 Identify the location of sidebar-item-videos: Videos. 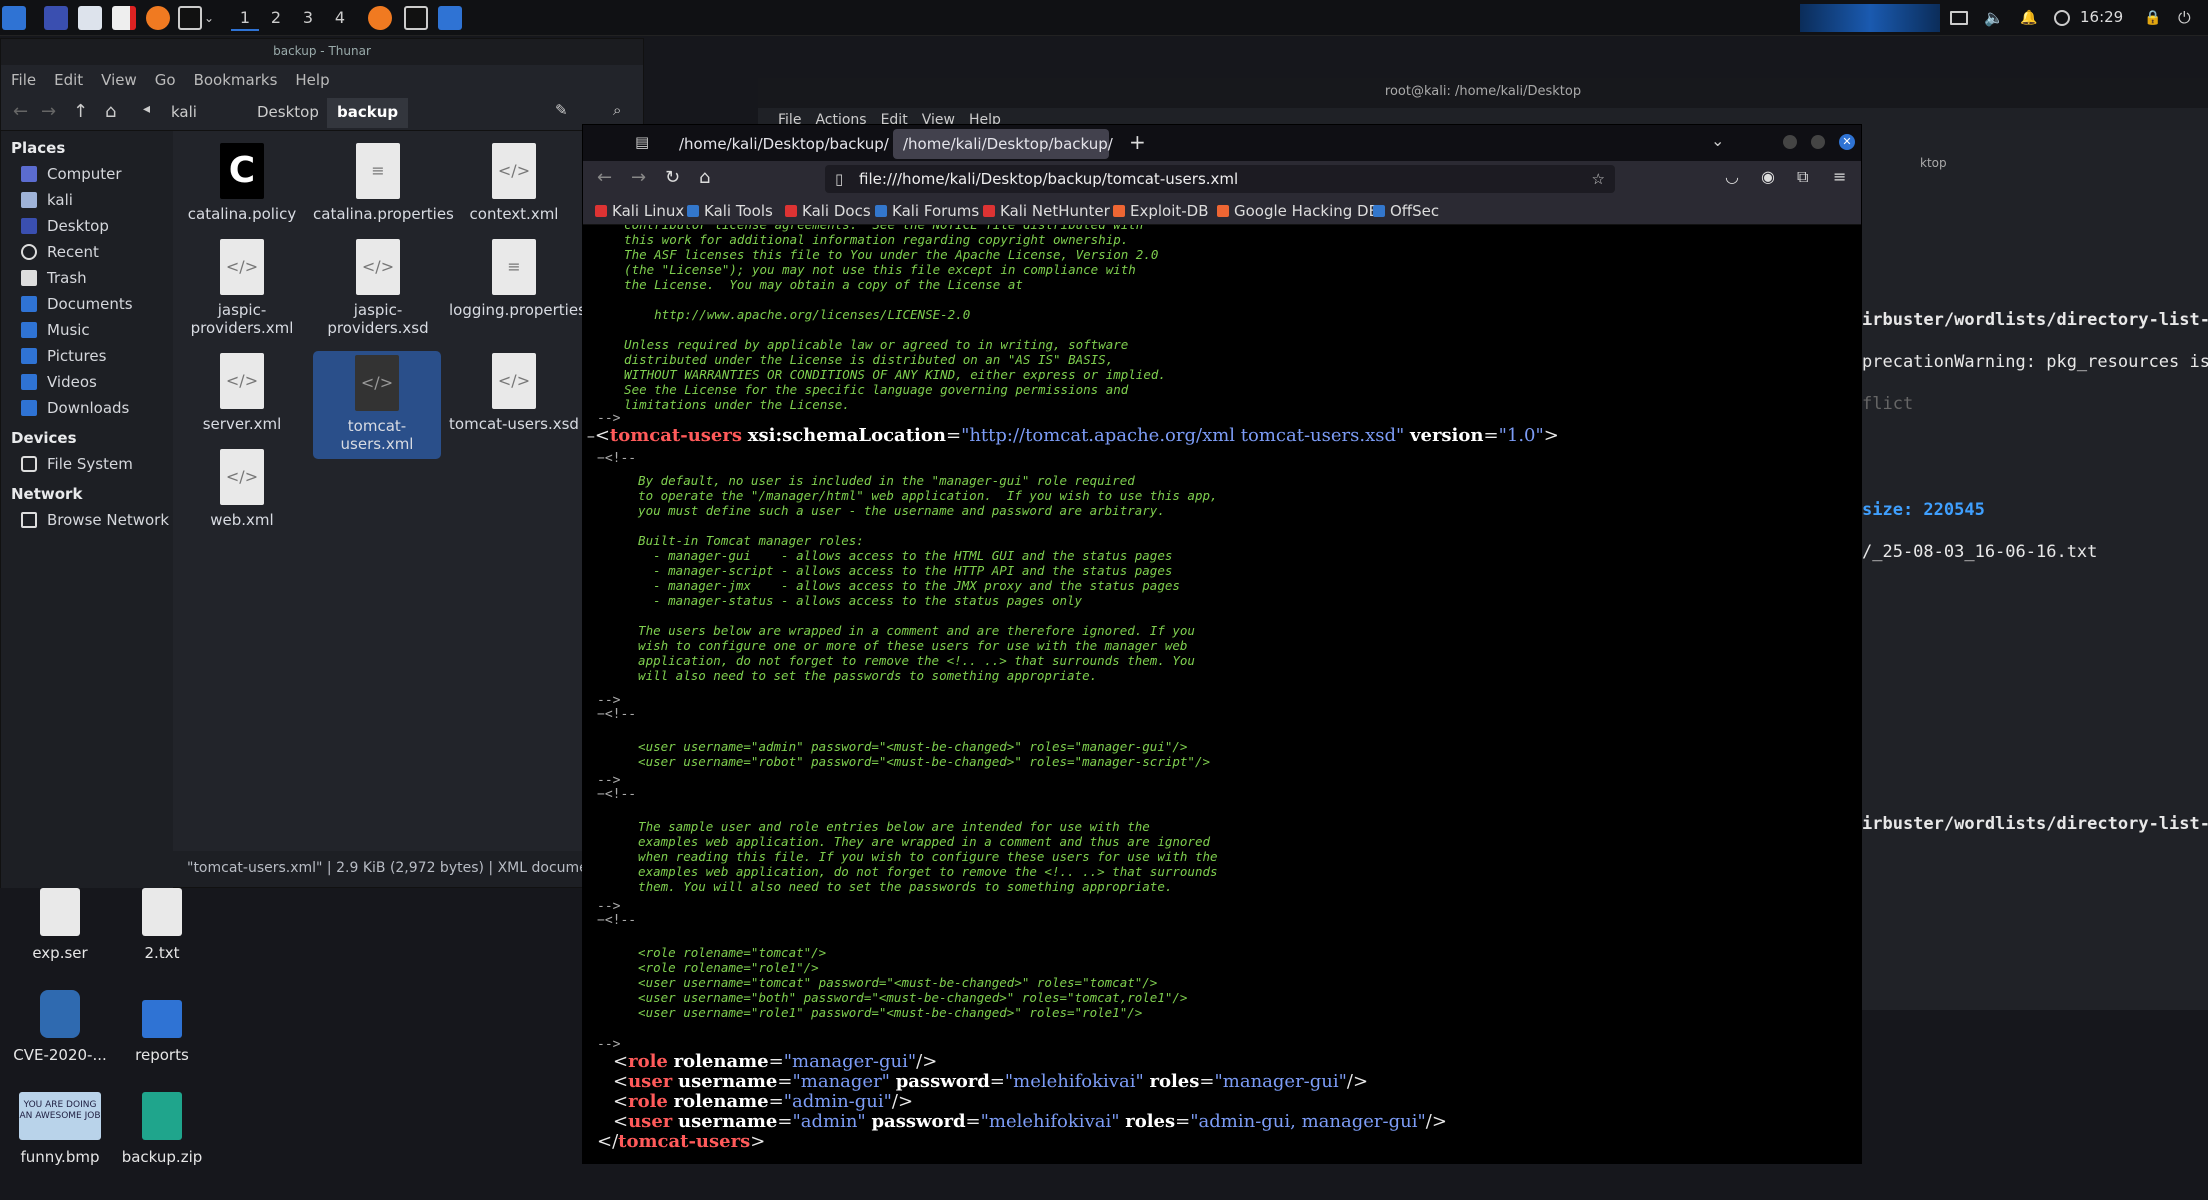
(87, 382).